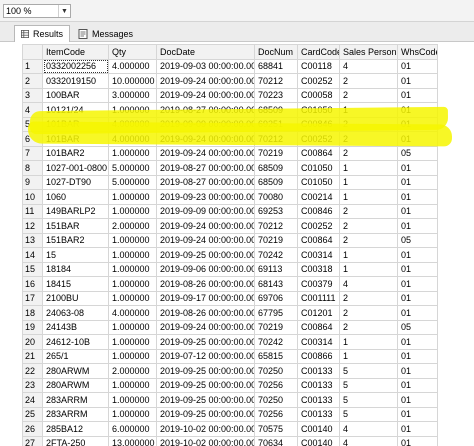 This screenshot has width=474, height=446. Describe the element at coordinates (276, 110) in the screenshot. I see `table-cell: 68509` at that location.